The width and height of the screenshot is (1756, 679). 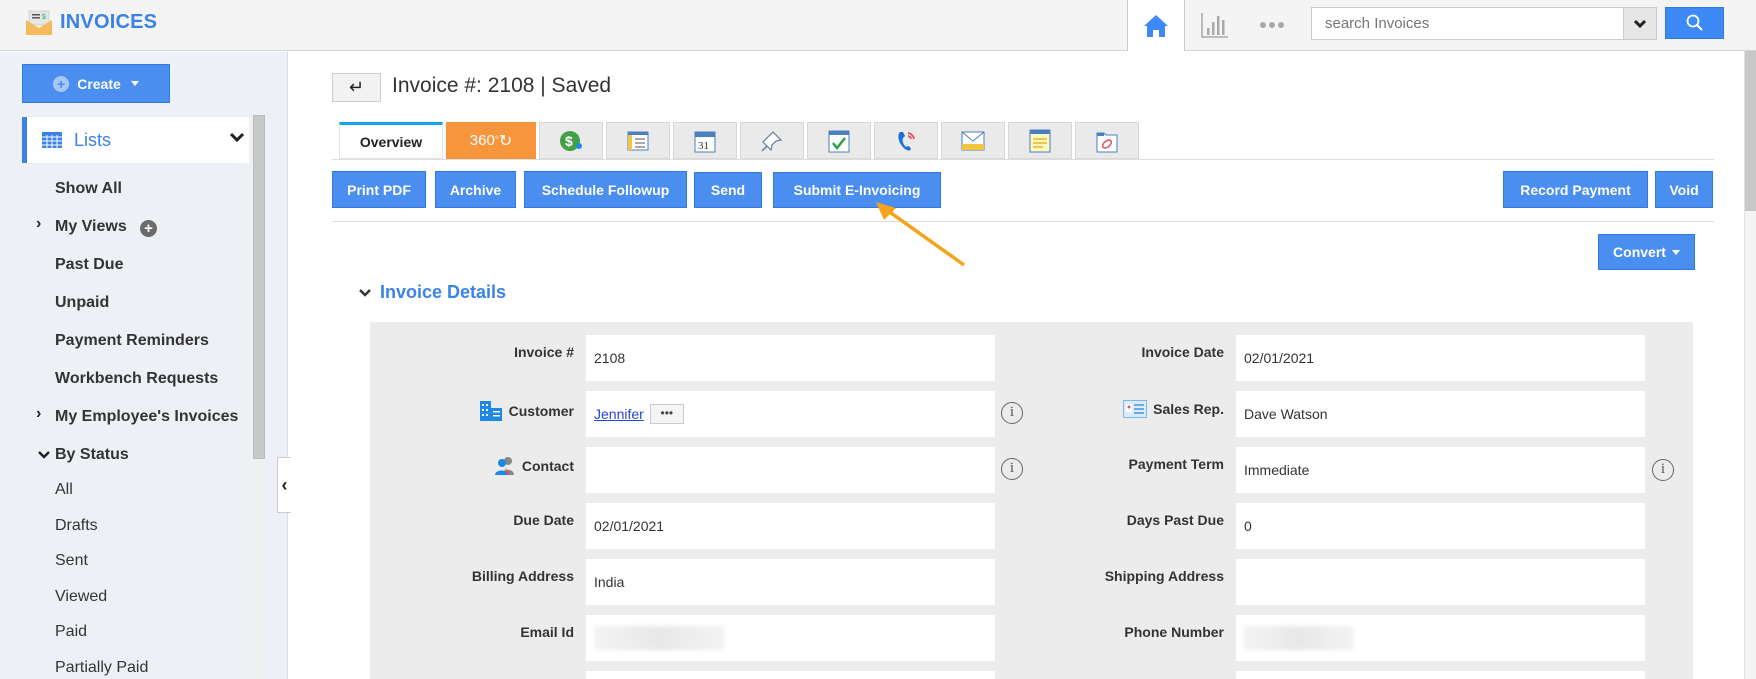 What do you see at coordinates (638, 140) in the screenshot?
I see `tab-forms` at bounding box center [638, 140].